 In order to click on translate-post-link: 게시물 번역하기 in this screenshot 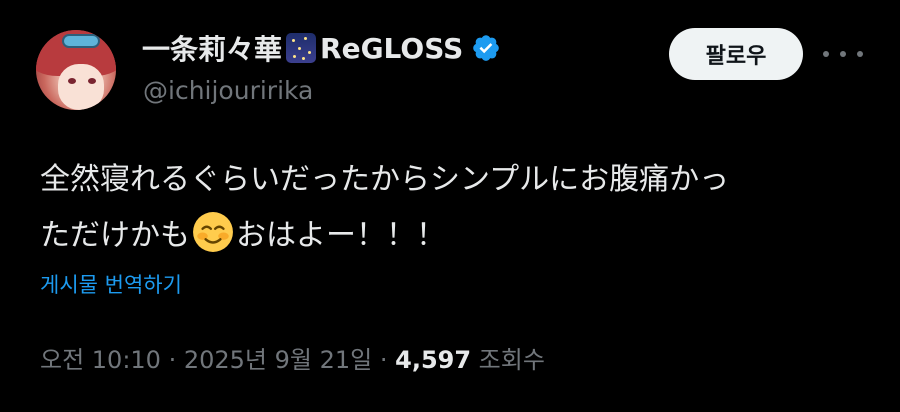, I will do `click(111, 284)`.